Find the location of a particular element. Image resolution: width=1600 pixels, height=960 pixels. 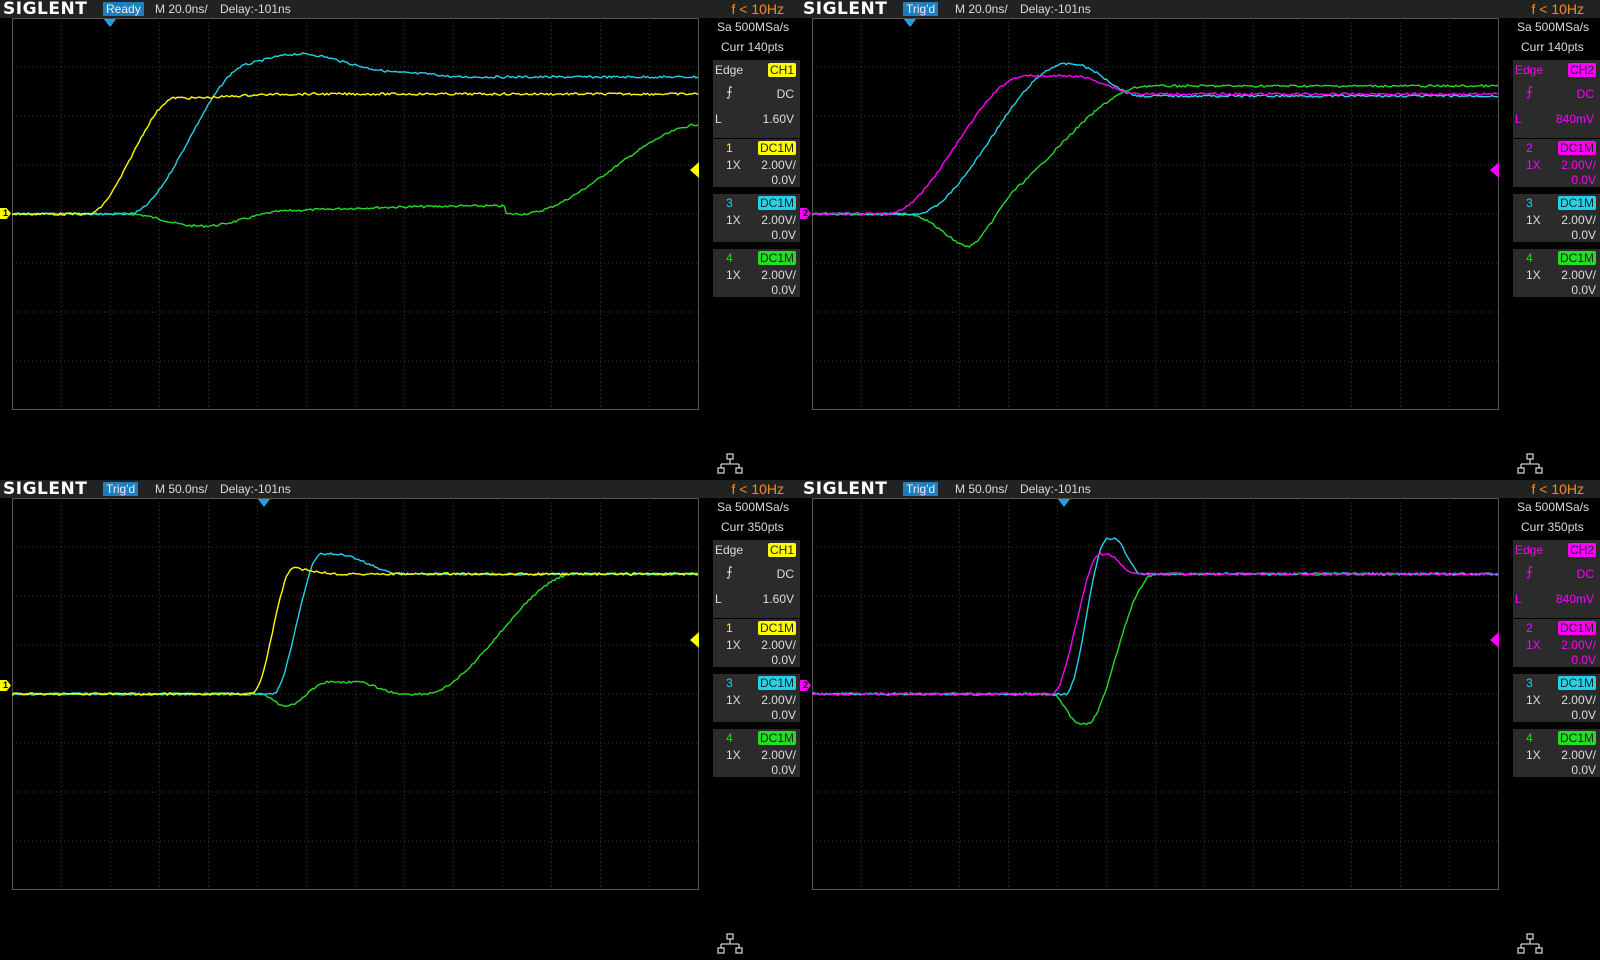

channel-number: 2 is located at coordinates (1529, 628).